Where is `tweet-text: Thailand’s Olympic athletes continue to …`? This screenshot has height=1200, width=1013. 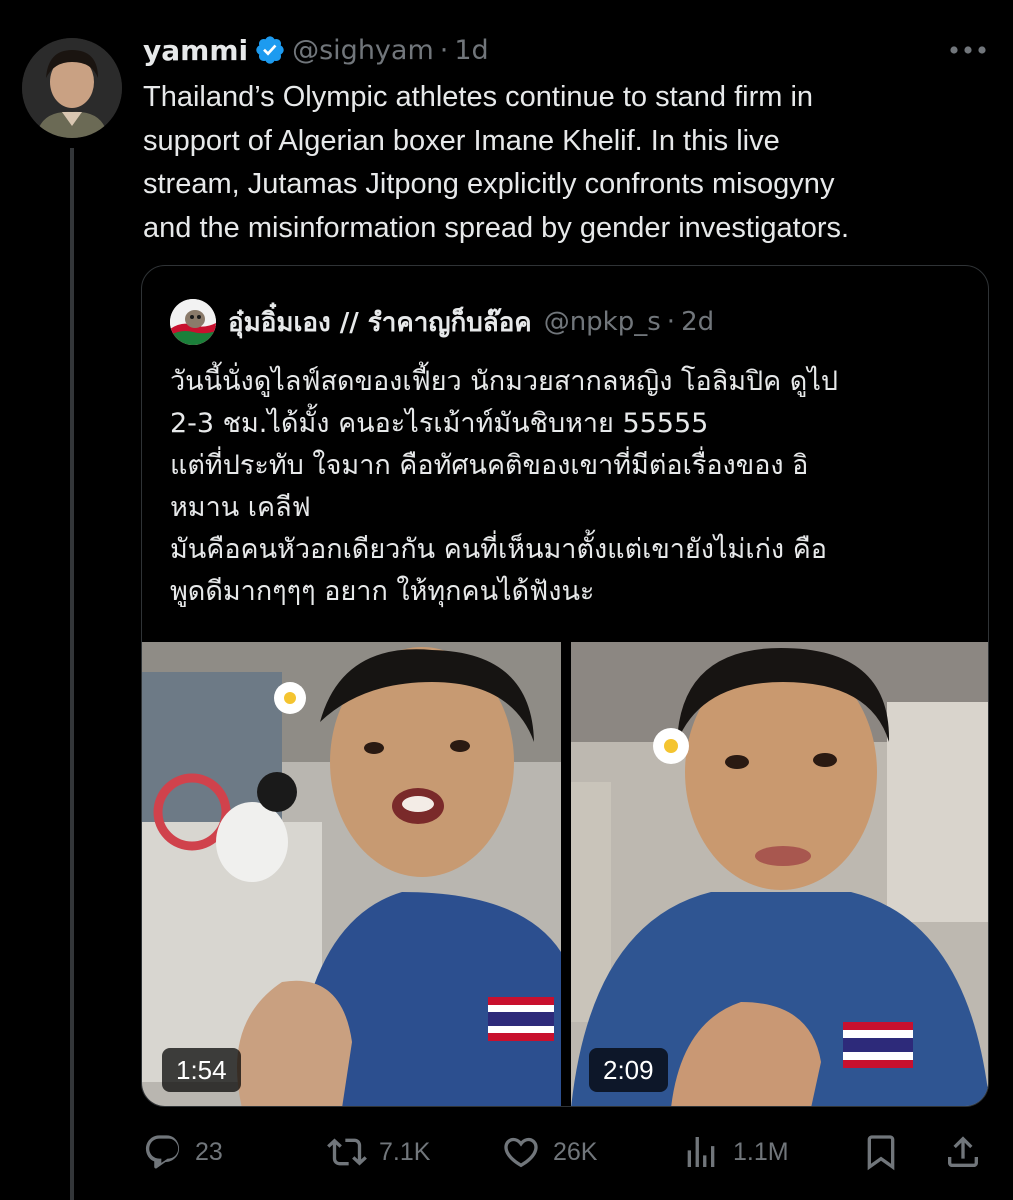 tweet-text: Thailand’s Olympic athletes continue to … is located at coordinates (496, 162).